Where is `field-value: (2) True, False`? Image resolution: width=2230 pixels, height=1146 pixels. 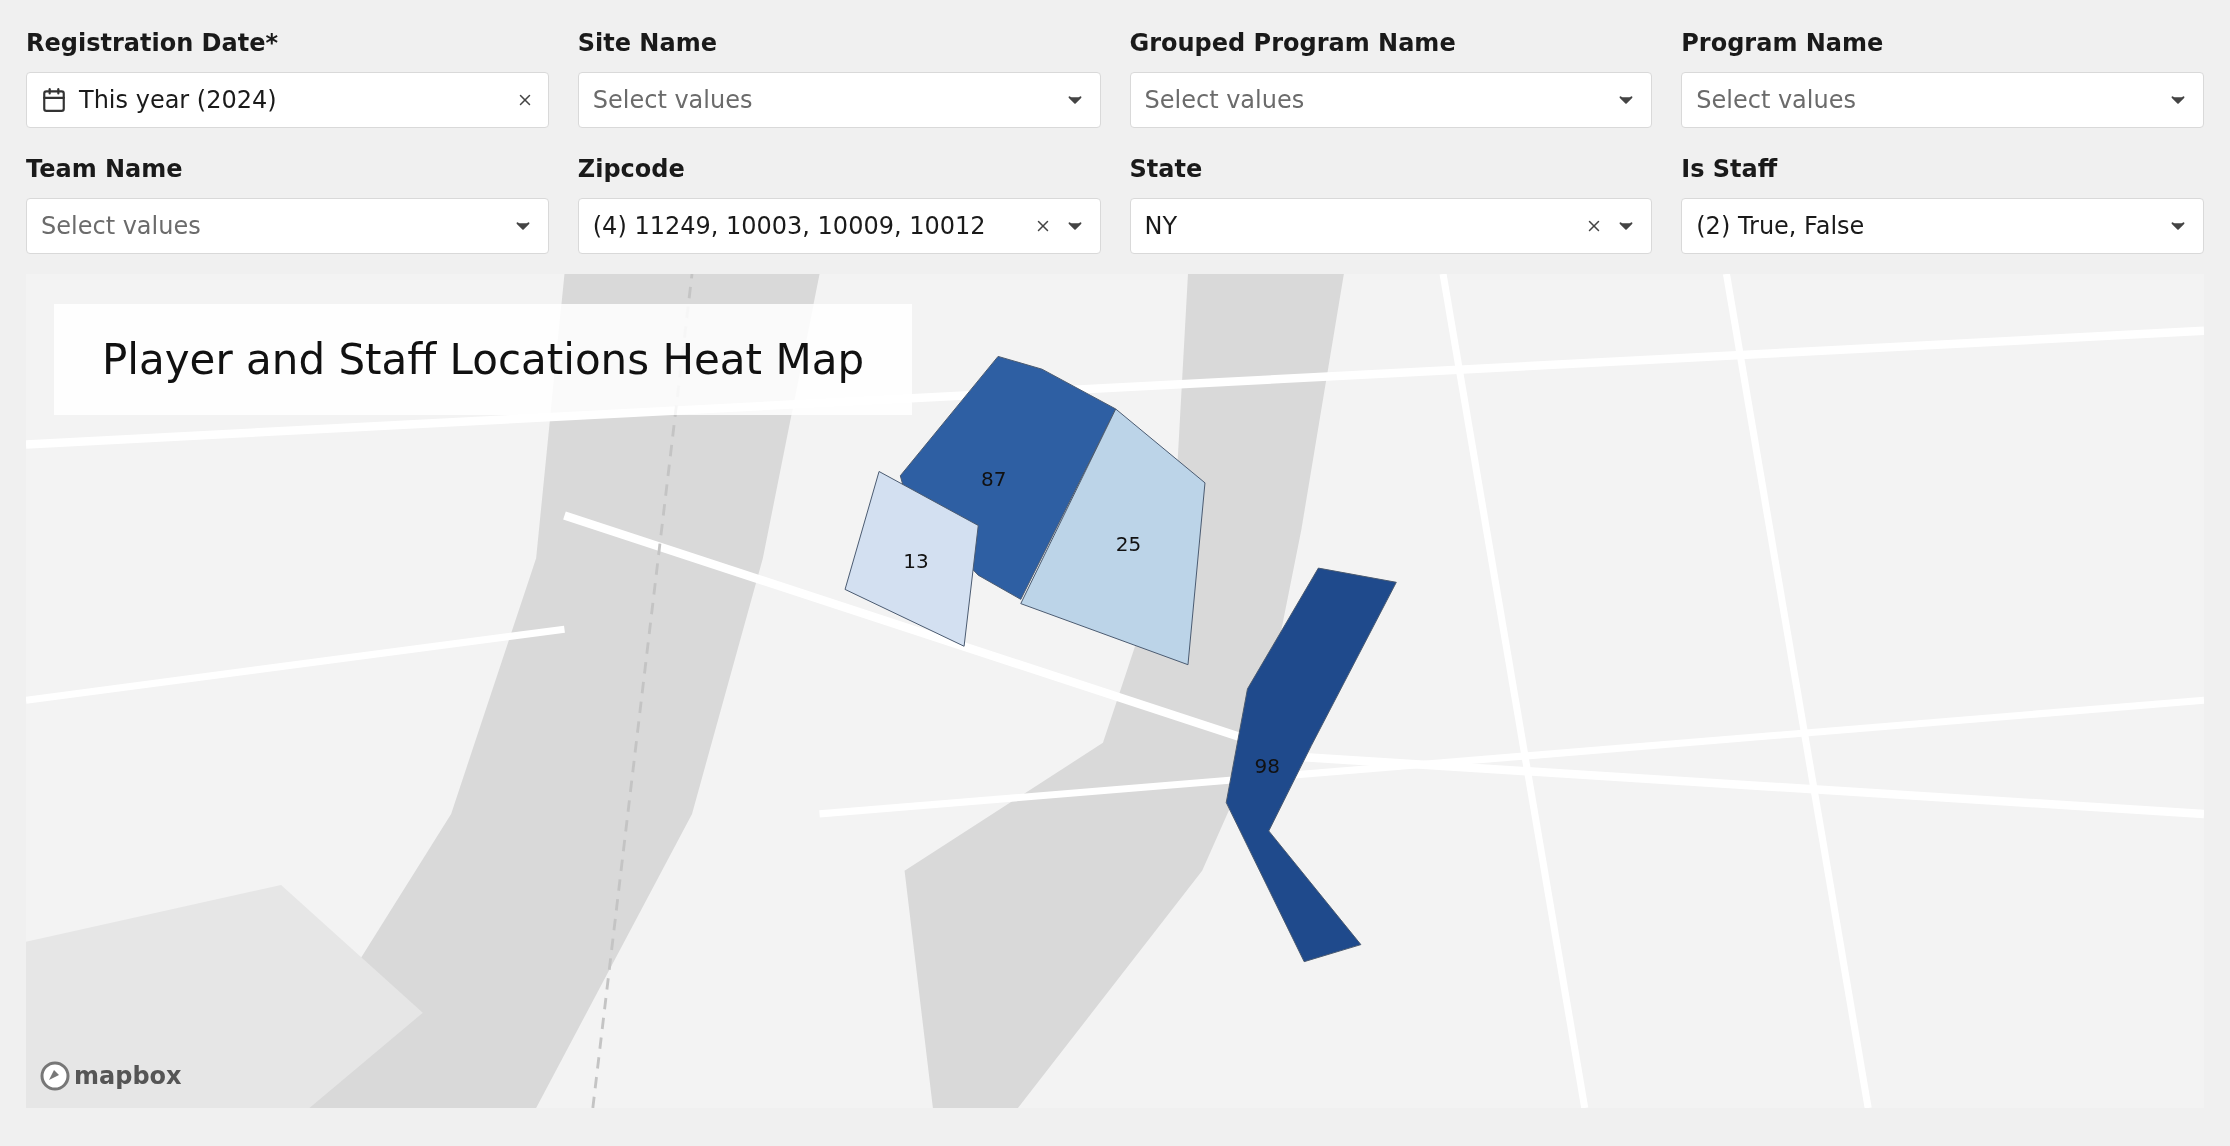 field-value: (2) True, False is located at coordinates (1780, 226).